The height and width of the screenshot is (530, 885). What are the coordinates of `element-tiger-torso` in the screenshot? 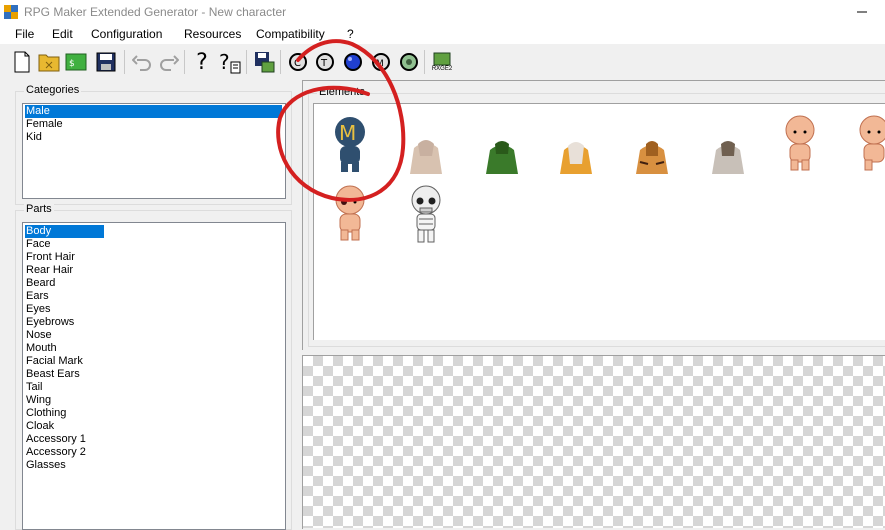 It's located at (652, 162).